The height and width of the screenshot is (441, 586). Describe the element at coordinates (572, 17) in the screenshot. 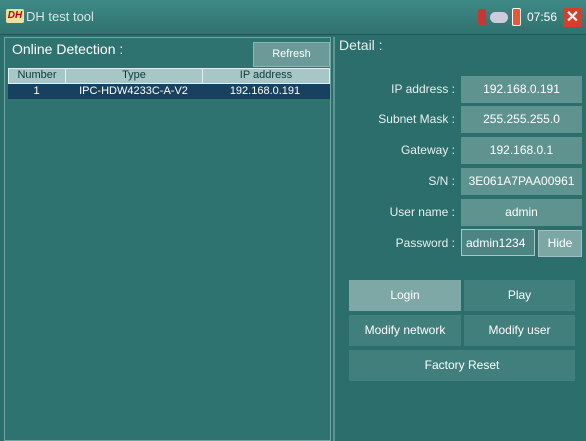

I see `close-icon: ✕` at that location.